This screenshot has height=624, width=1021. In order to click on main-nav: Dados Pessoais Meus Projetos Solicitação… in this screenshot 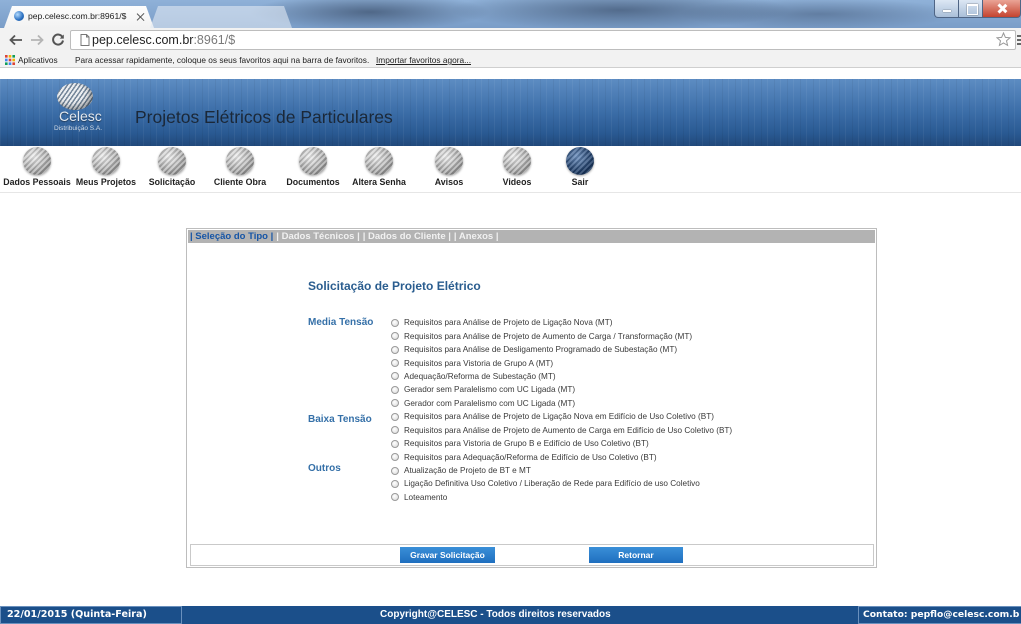, I will do `click(510, 169)`.